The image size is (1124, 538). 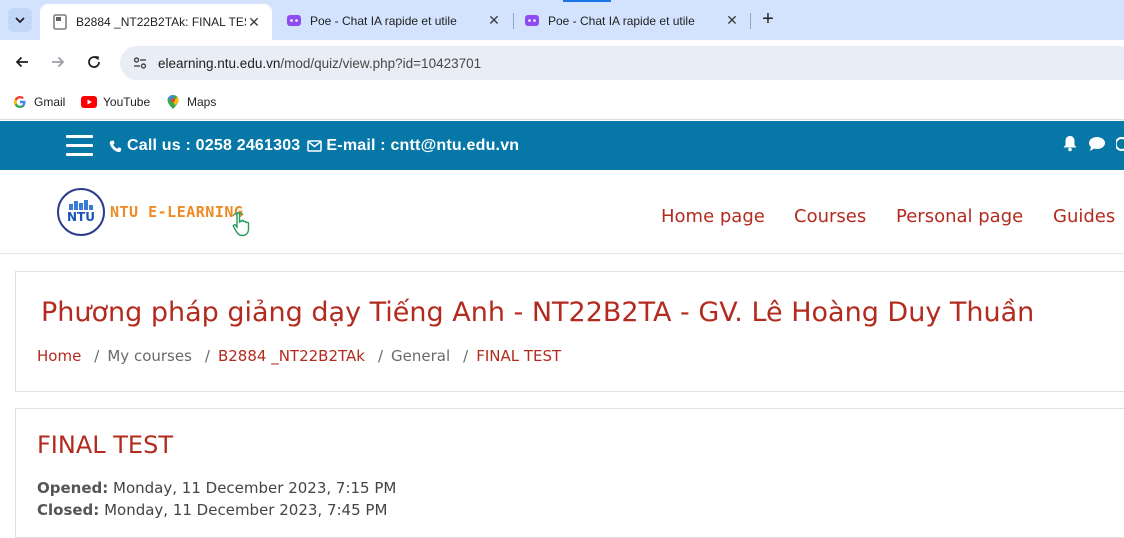 I want to click on google-icon, so click(x=20, y=102).